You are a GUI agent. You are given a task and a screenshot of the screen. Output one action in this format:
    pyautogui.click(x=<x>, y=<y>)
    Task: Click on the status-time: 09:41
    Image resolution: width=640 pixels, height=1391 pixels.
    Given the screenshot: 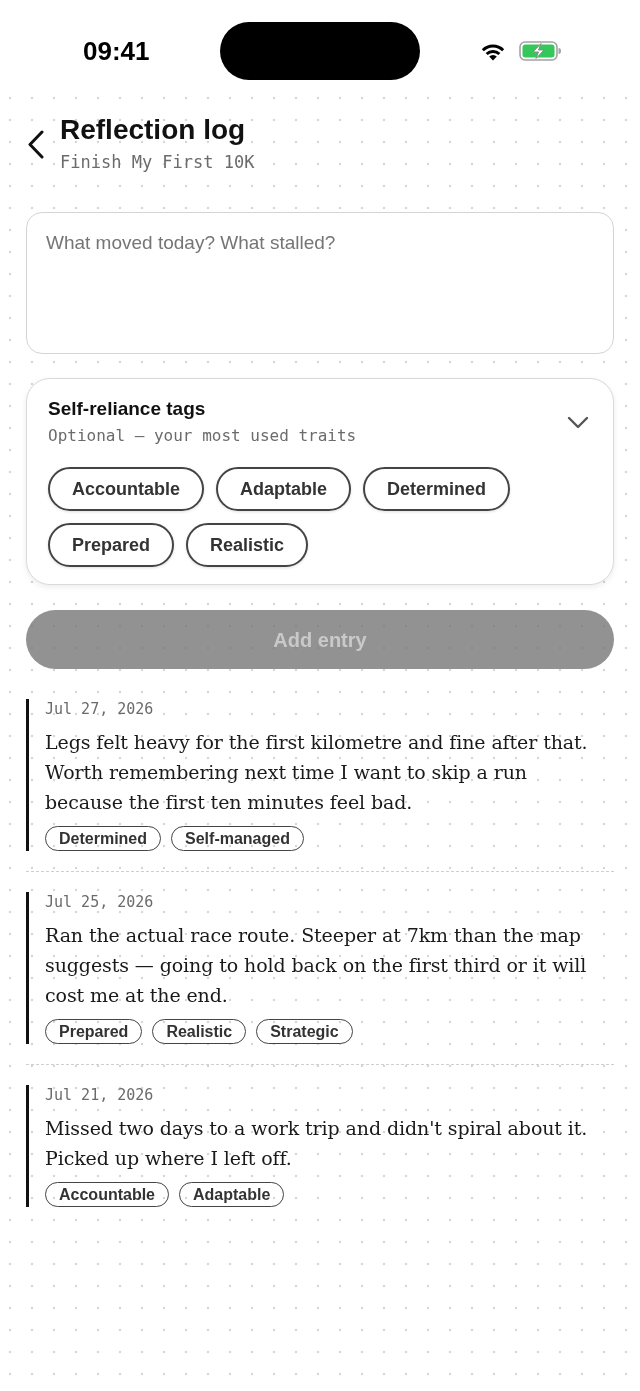 What is the action you would take?
    pyautogui.click(x=117, y=51)
    